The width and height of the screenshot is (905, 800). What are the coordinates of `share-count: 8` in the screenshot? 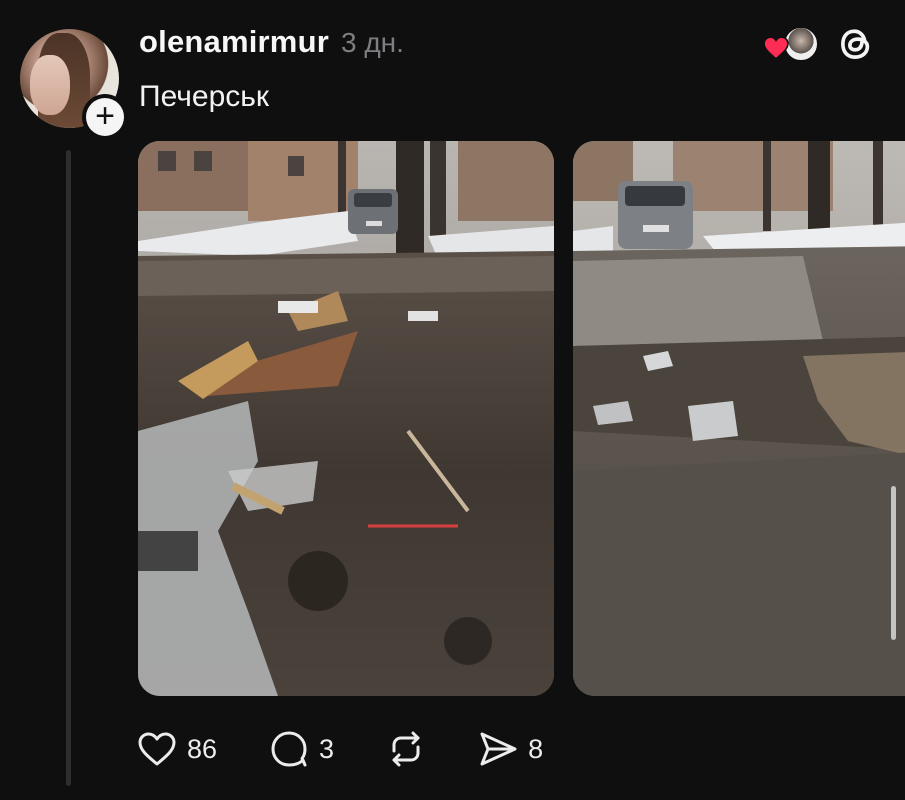 It's located at (536, 748).